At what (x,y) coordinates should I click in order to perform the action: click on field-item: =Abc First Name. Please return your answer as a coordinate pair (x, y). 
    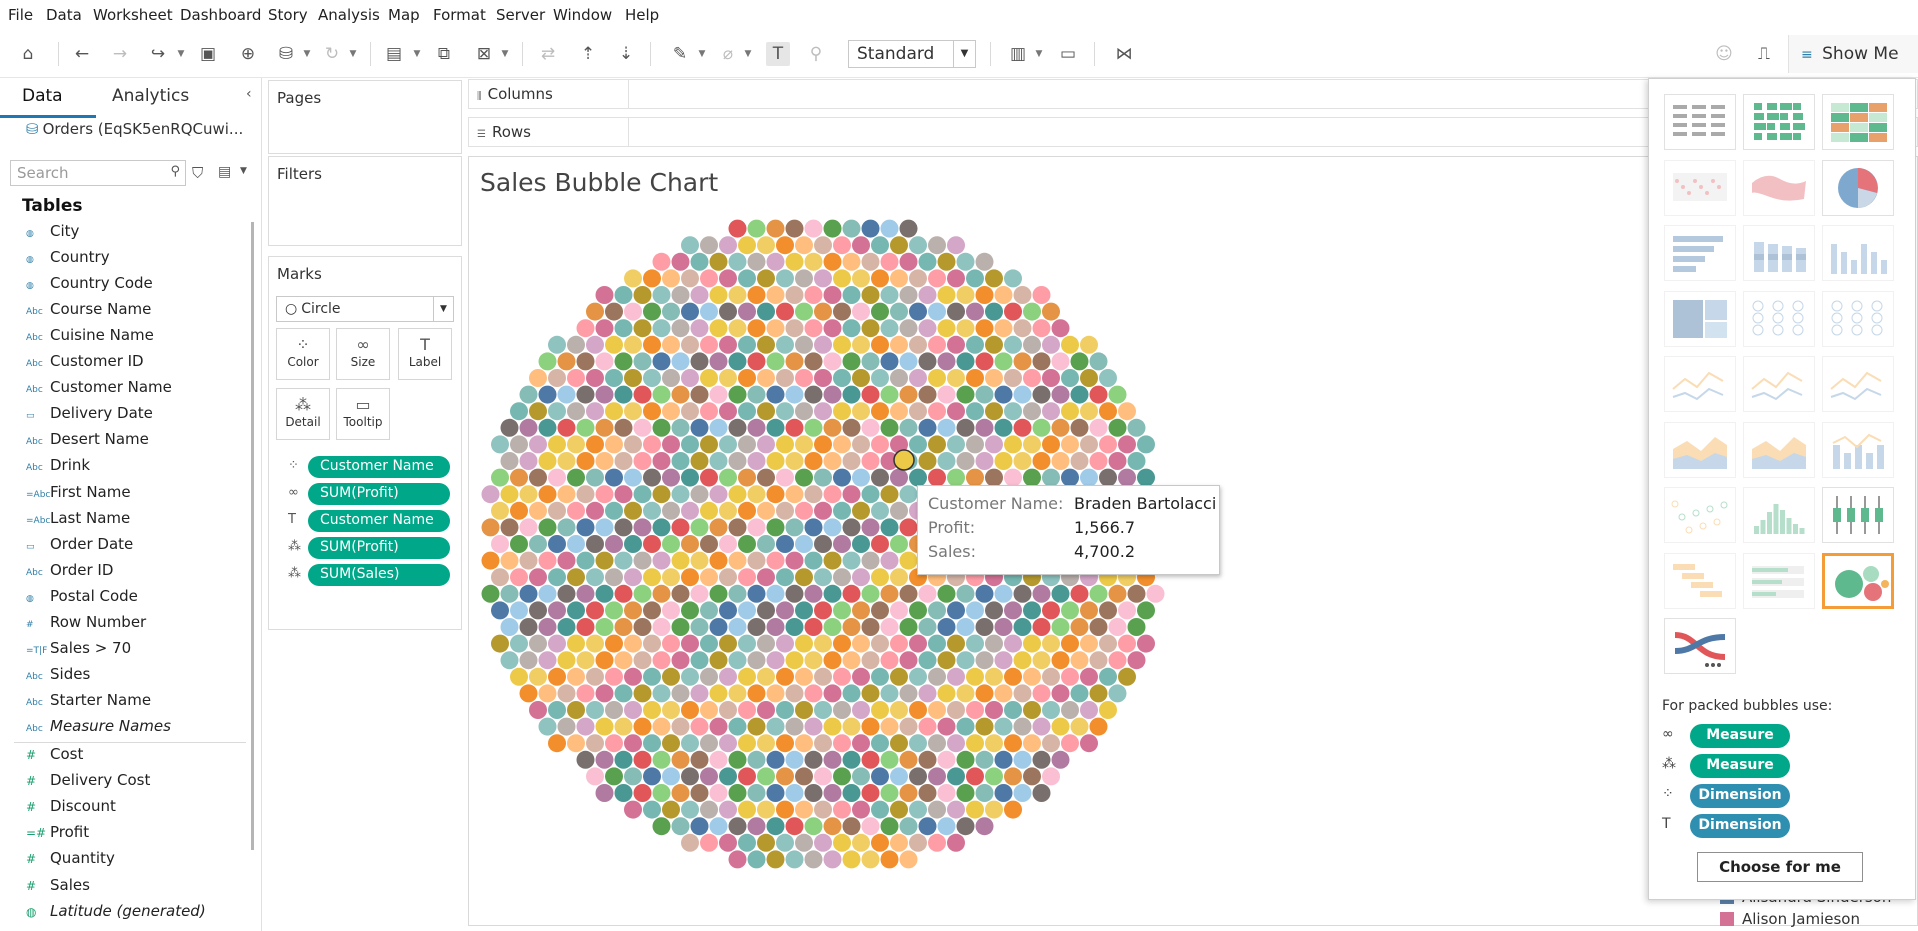
    Looking at the image, I should click on (136, 495).